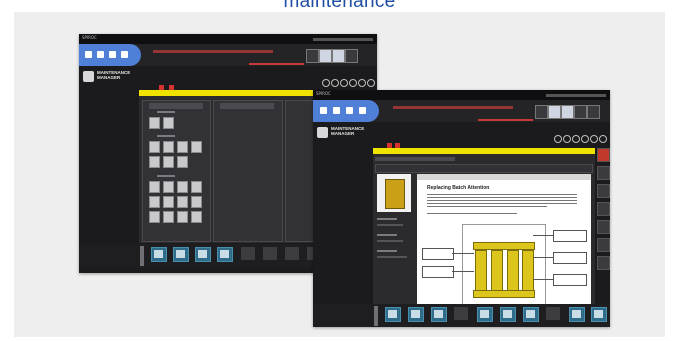 This screenshot has height=341, width=679. Describe the element at coordinates (161, 87) in the screenshot. I see `flag-icon` at that location.